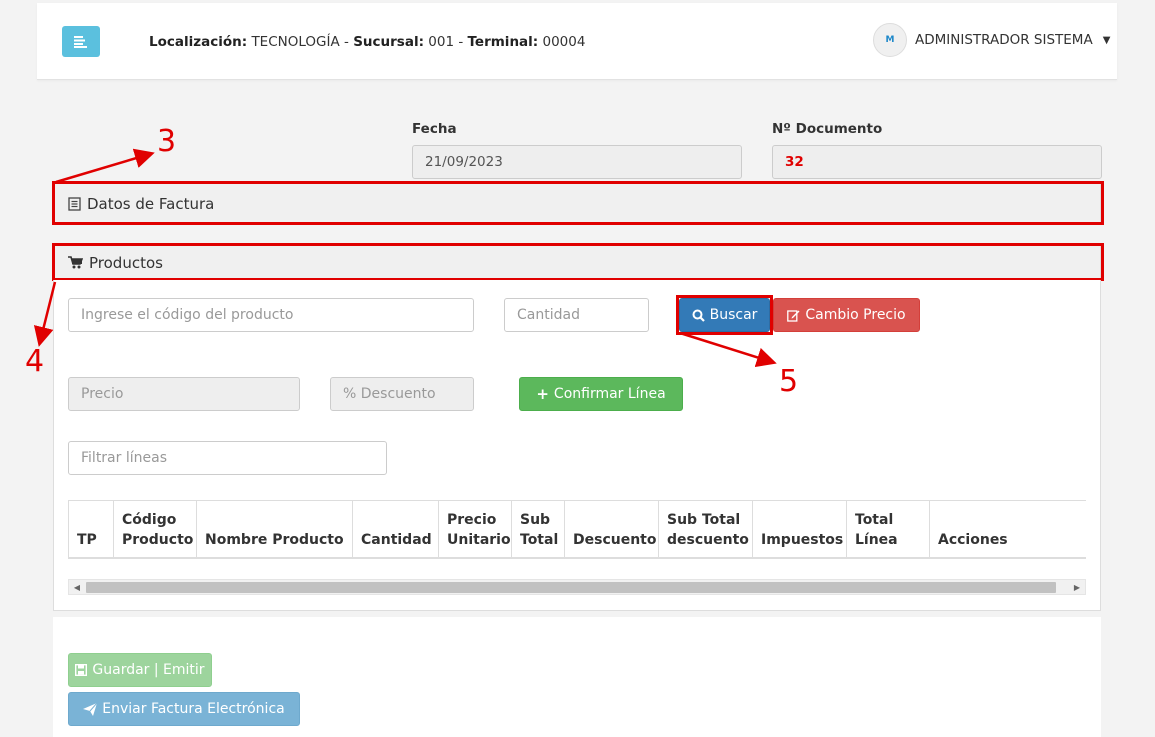 The height and width of the screenshot is (737, 1155). What do you see at coordinates (479, 530) in the screenshot?
I see `table-header-label: Precio Unitario` at bounding box center [479, 530].